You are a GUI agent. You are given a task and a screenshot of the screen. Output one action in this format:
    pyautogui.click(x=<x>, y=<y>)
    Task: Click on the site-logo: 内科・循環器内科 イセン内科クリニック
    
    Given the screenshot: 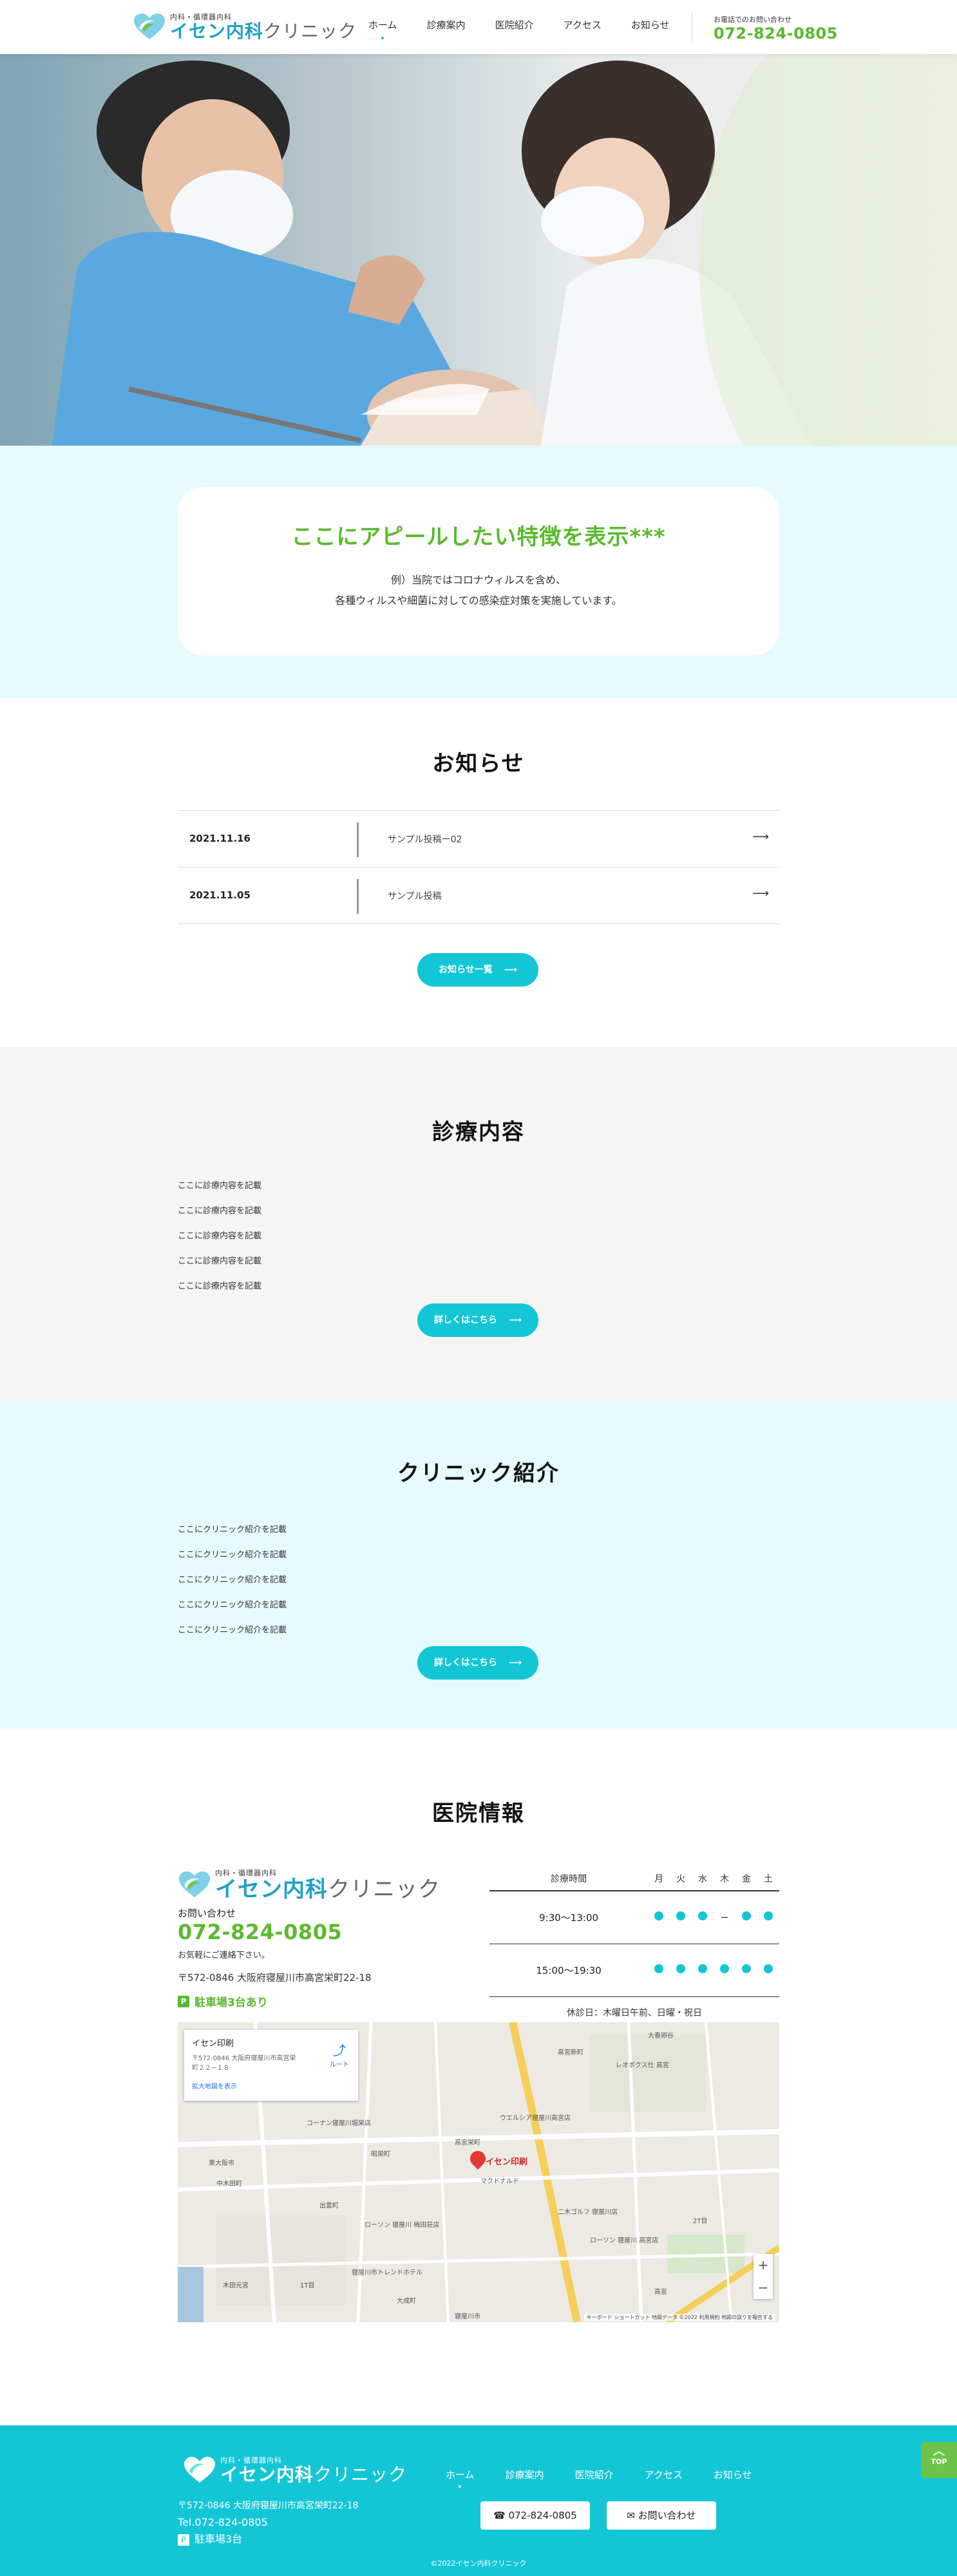 What is the action you would take?
    pyautogui.click(x=245, y=26)
    